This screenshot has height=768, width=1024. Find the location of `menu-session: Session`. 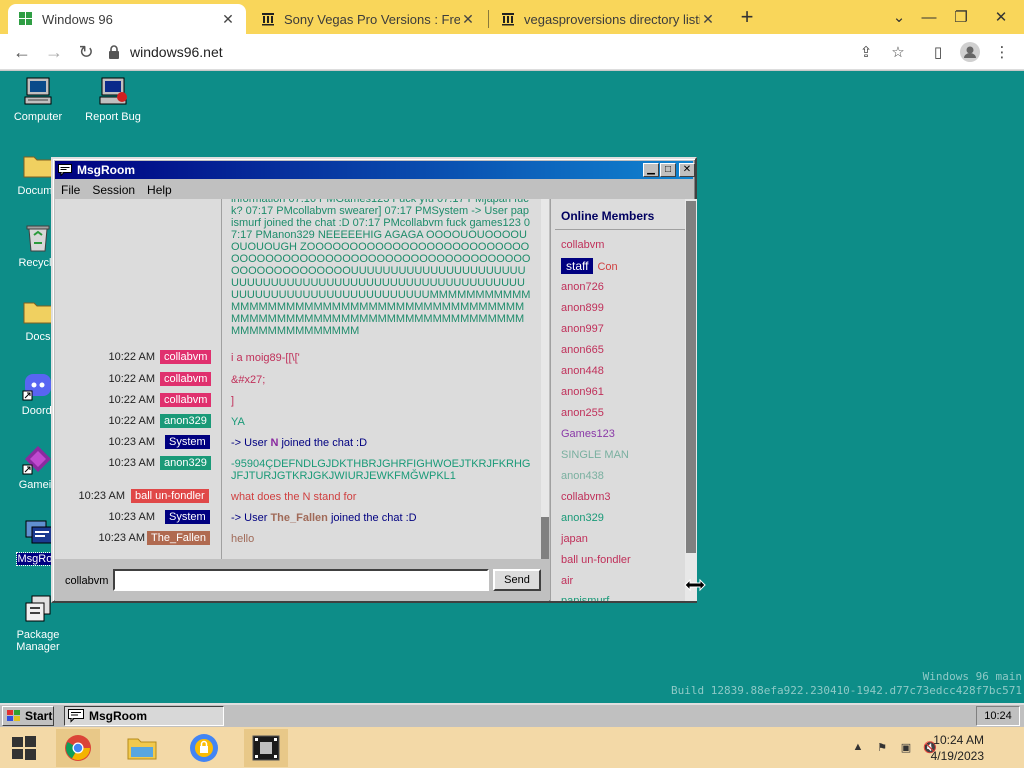

menu-session: Session is located at coordinates (113, 190).